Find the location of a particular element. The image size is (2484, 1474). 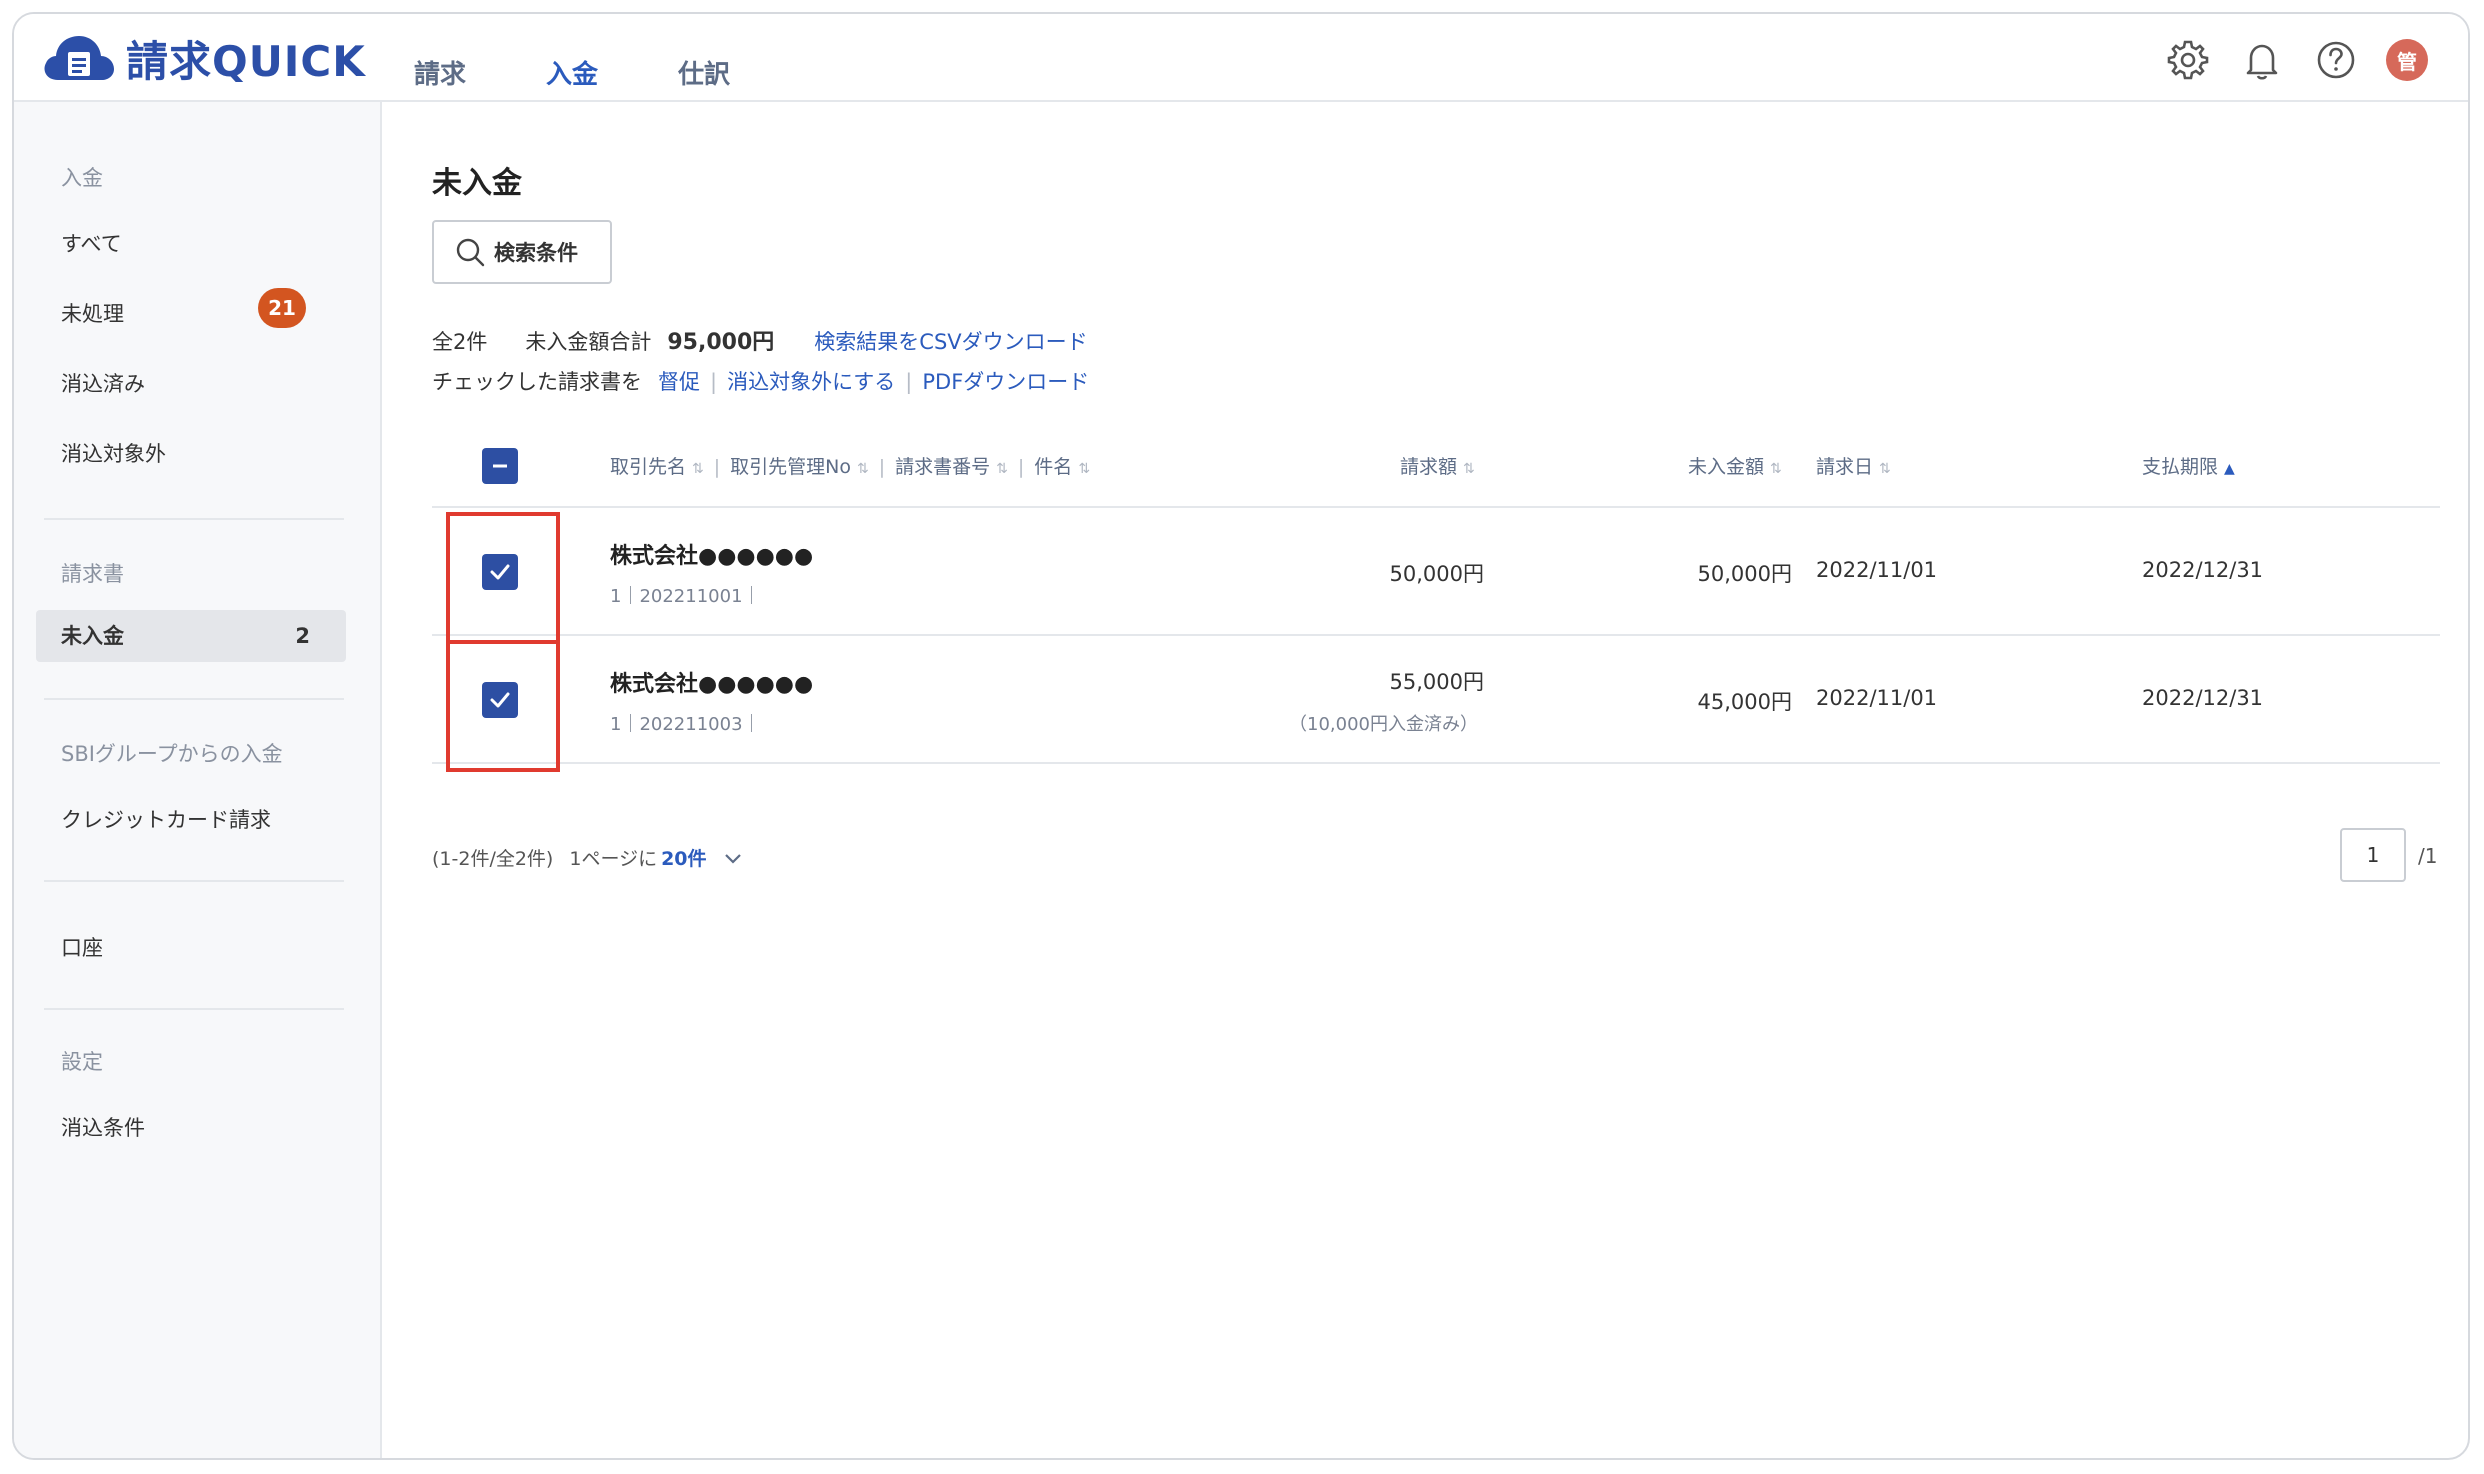

question-circle-icon is located at coordinates (2336, 60).